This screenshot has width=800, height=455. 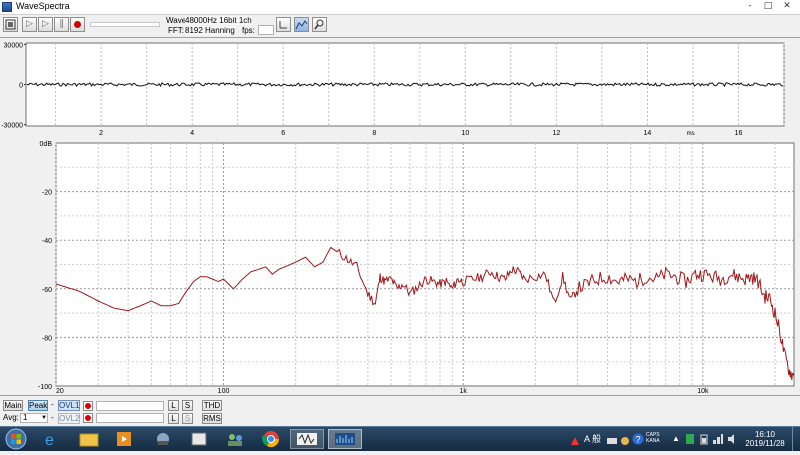 I want to click on ovl1-record-button, so click(x=88, y=406).